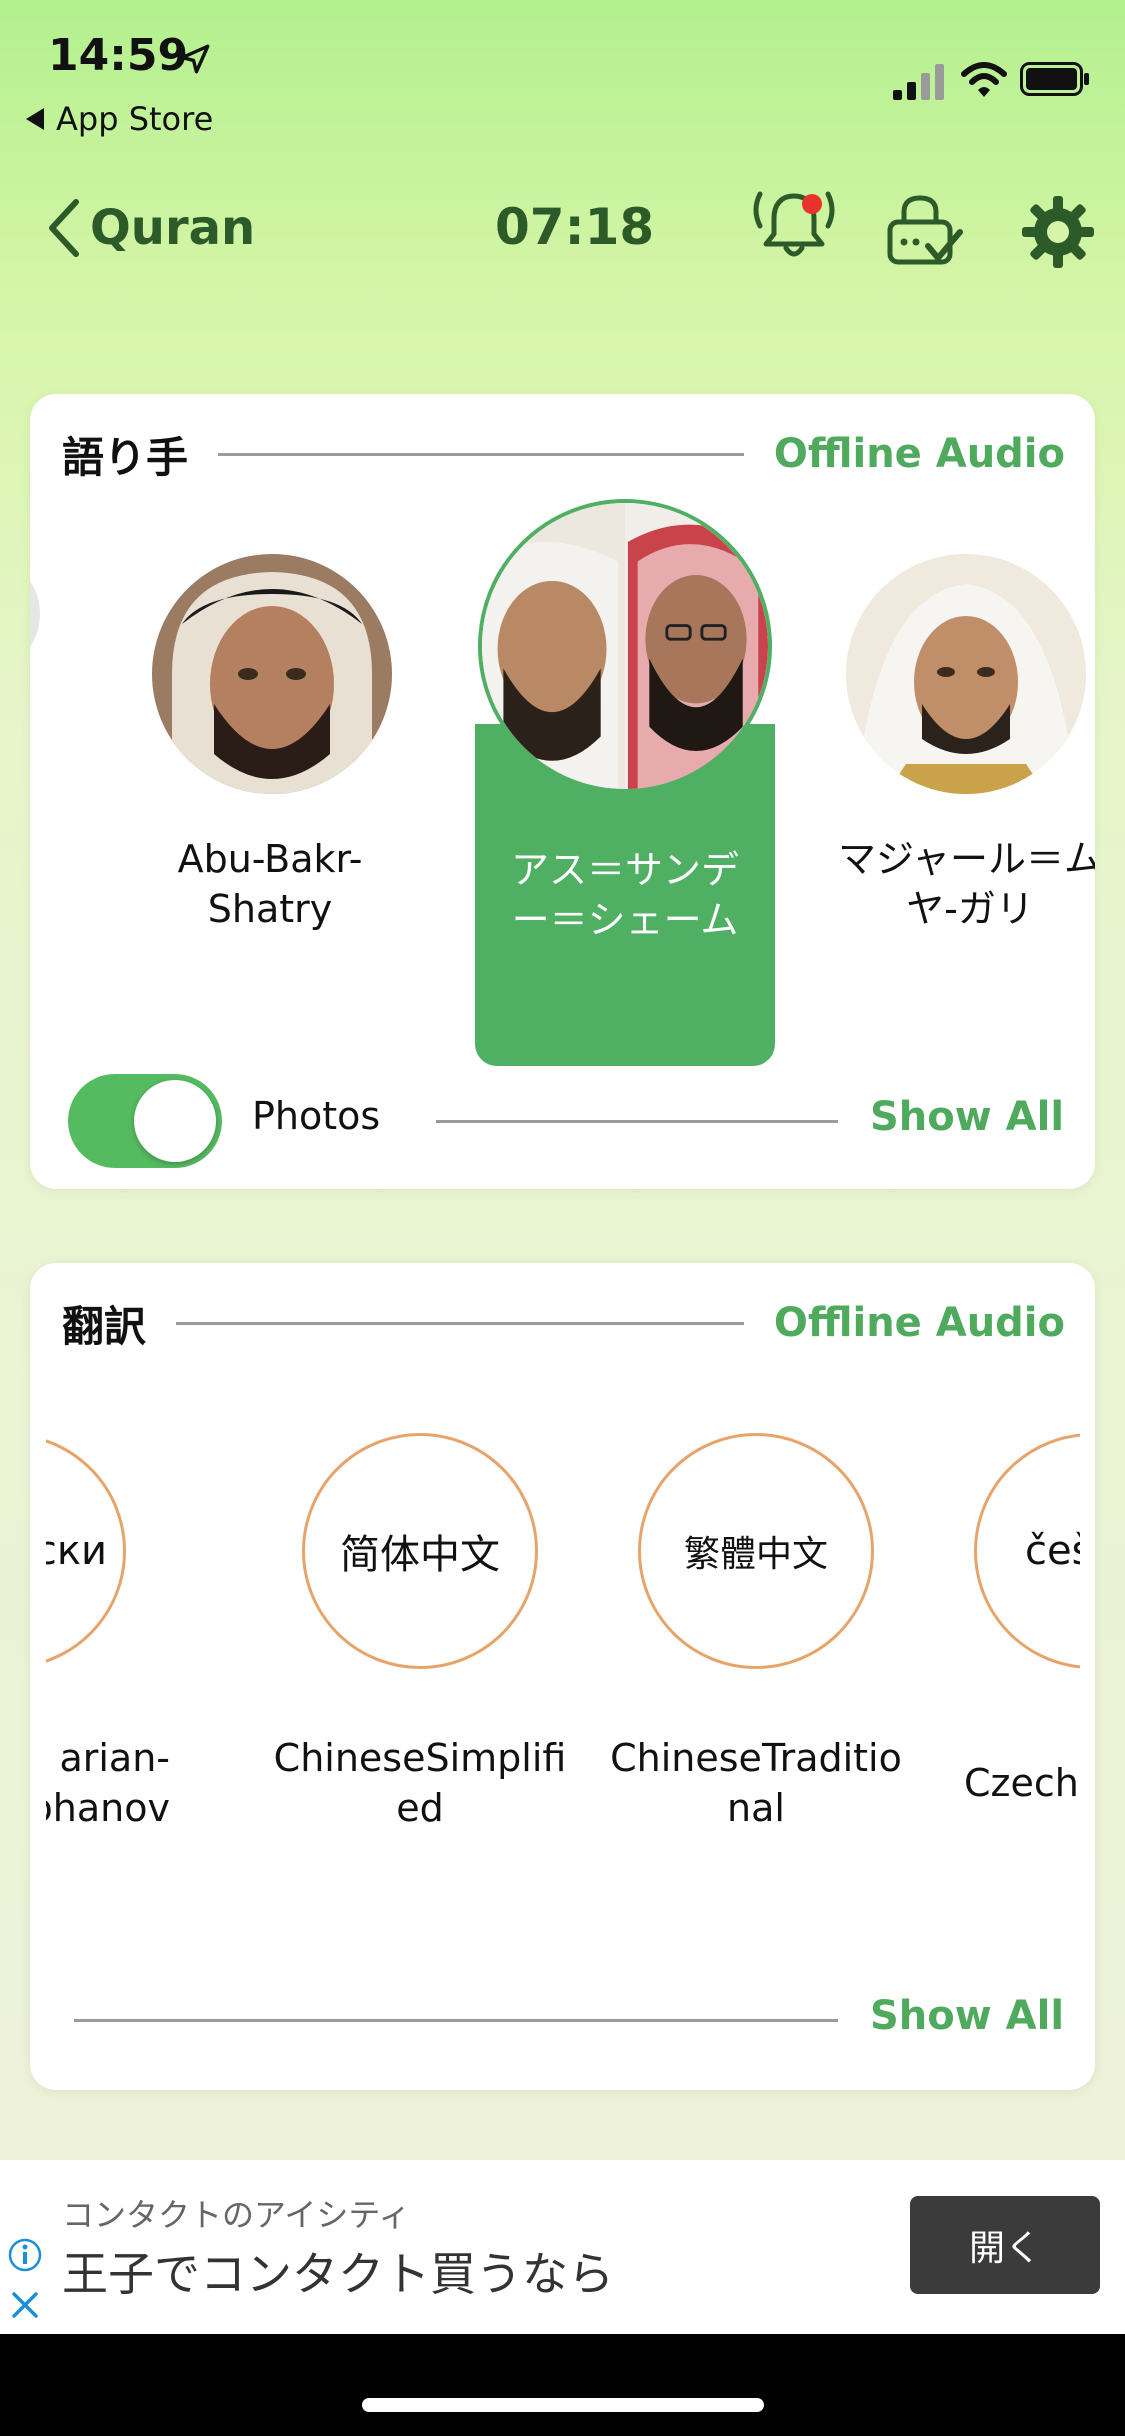 The width and height of the screenshot is (1125, 2436). I want to click on reciters-title: 語り手, so click(125, 457).